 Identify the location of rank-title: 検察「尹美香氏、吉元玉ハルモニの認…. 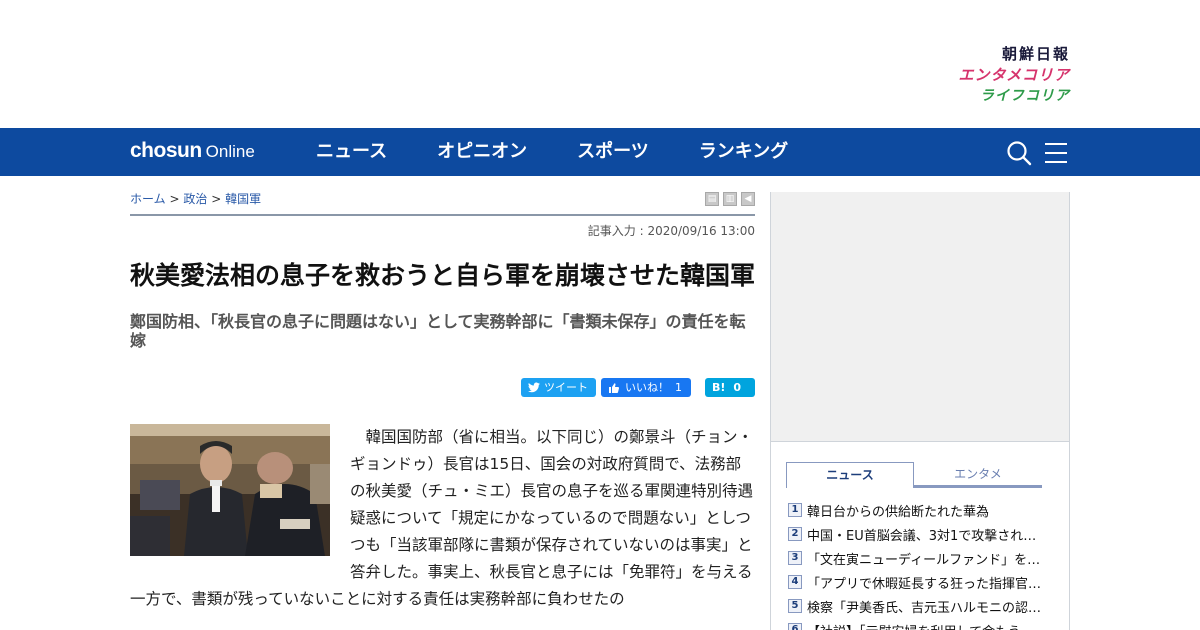
(924, 608).